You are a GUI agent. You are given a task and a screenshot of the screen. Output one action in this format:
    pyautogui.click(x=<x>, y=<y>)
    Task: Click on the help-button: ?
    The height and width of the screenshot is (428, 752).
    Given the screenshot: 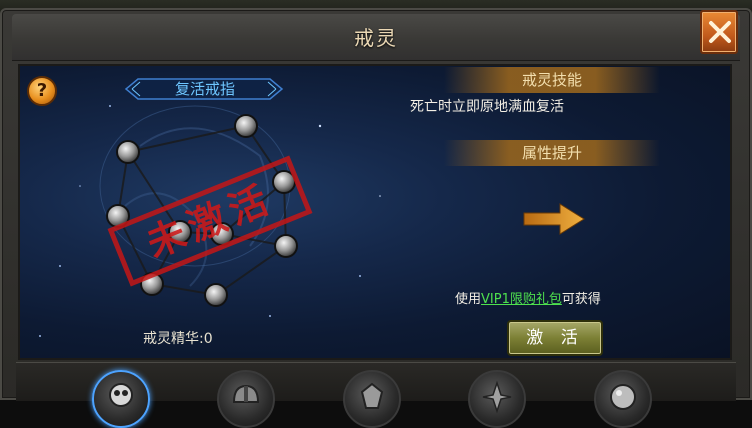 What is the action you would take?
    pyautogui.click(x=42, y=91)
    